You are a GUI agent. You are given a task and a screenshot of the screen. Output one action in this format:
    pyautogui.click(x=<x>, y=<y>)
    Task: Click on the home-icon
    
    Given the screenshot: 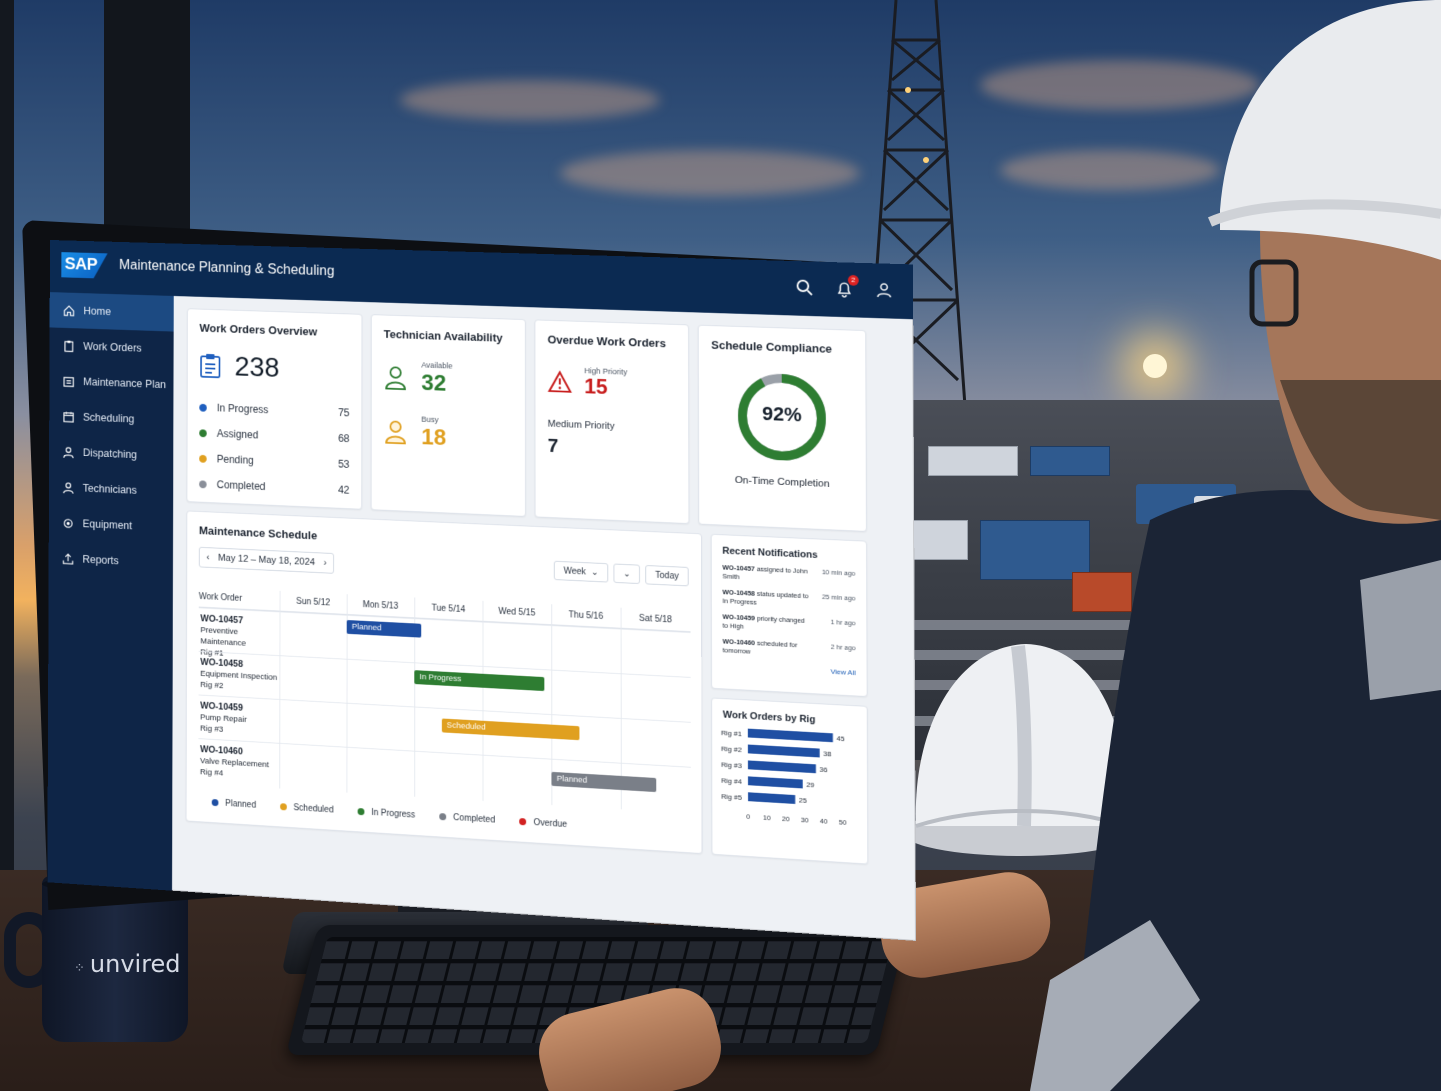 What is the action you would take?
    pyautogui.click(x=69, y=310)
    